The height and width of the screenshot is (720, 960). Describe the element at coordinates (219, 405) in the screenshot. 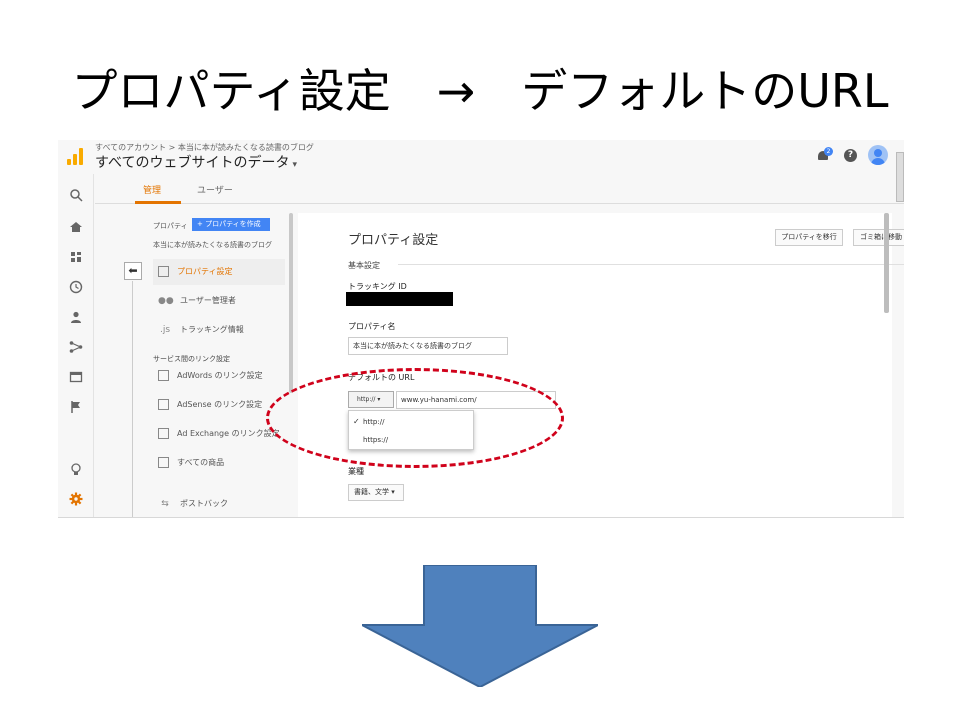

I see `menu-item-adsense-link: AdSense のリンク設定` at that location.